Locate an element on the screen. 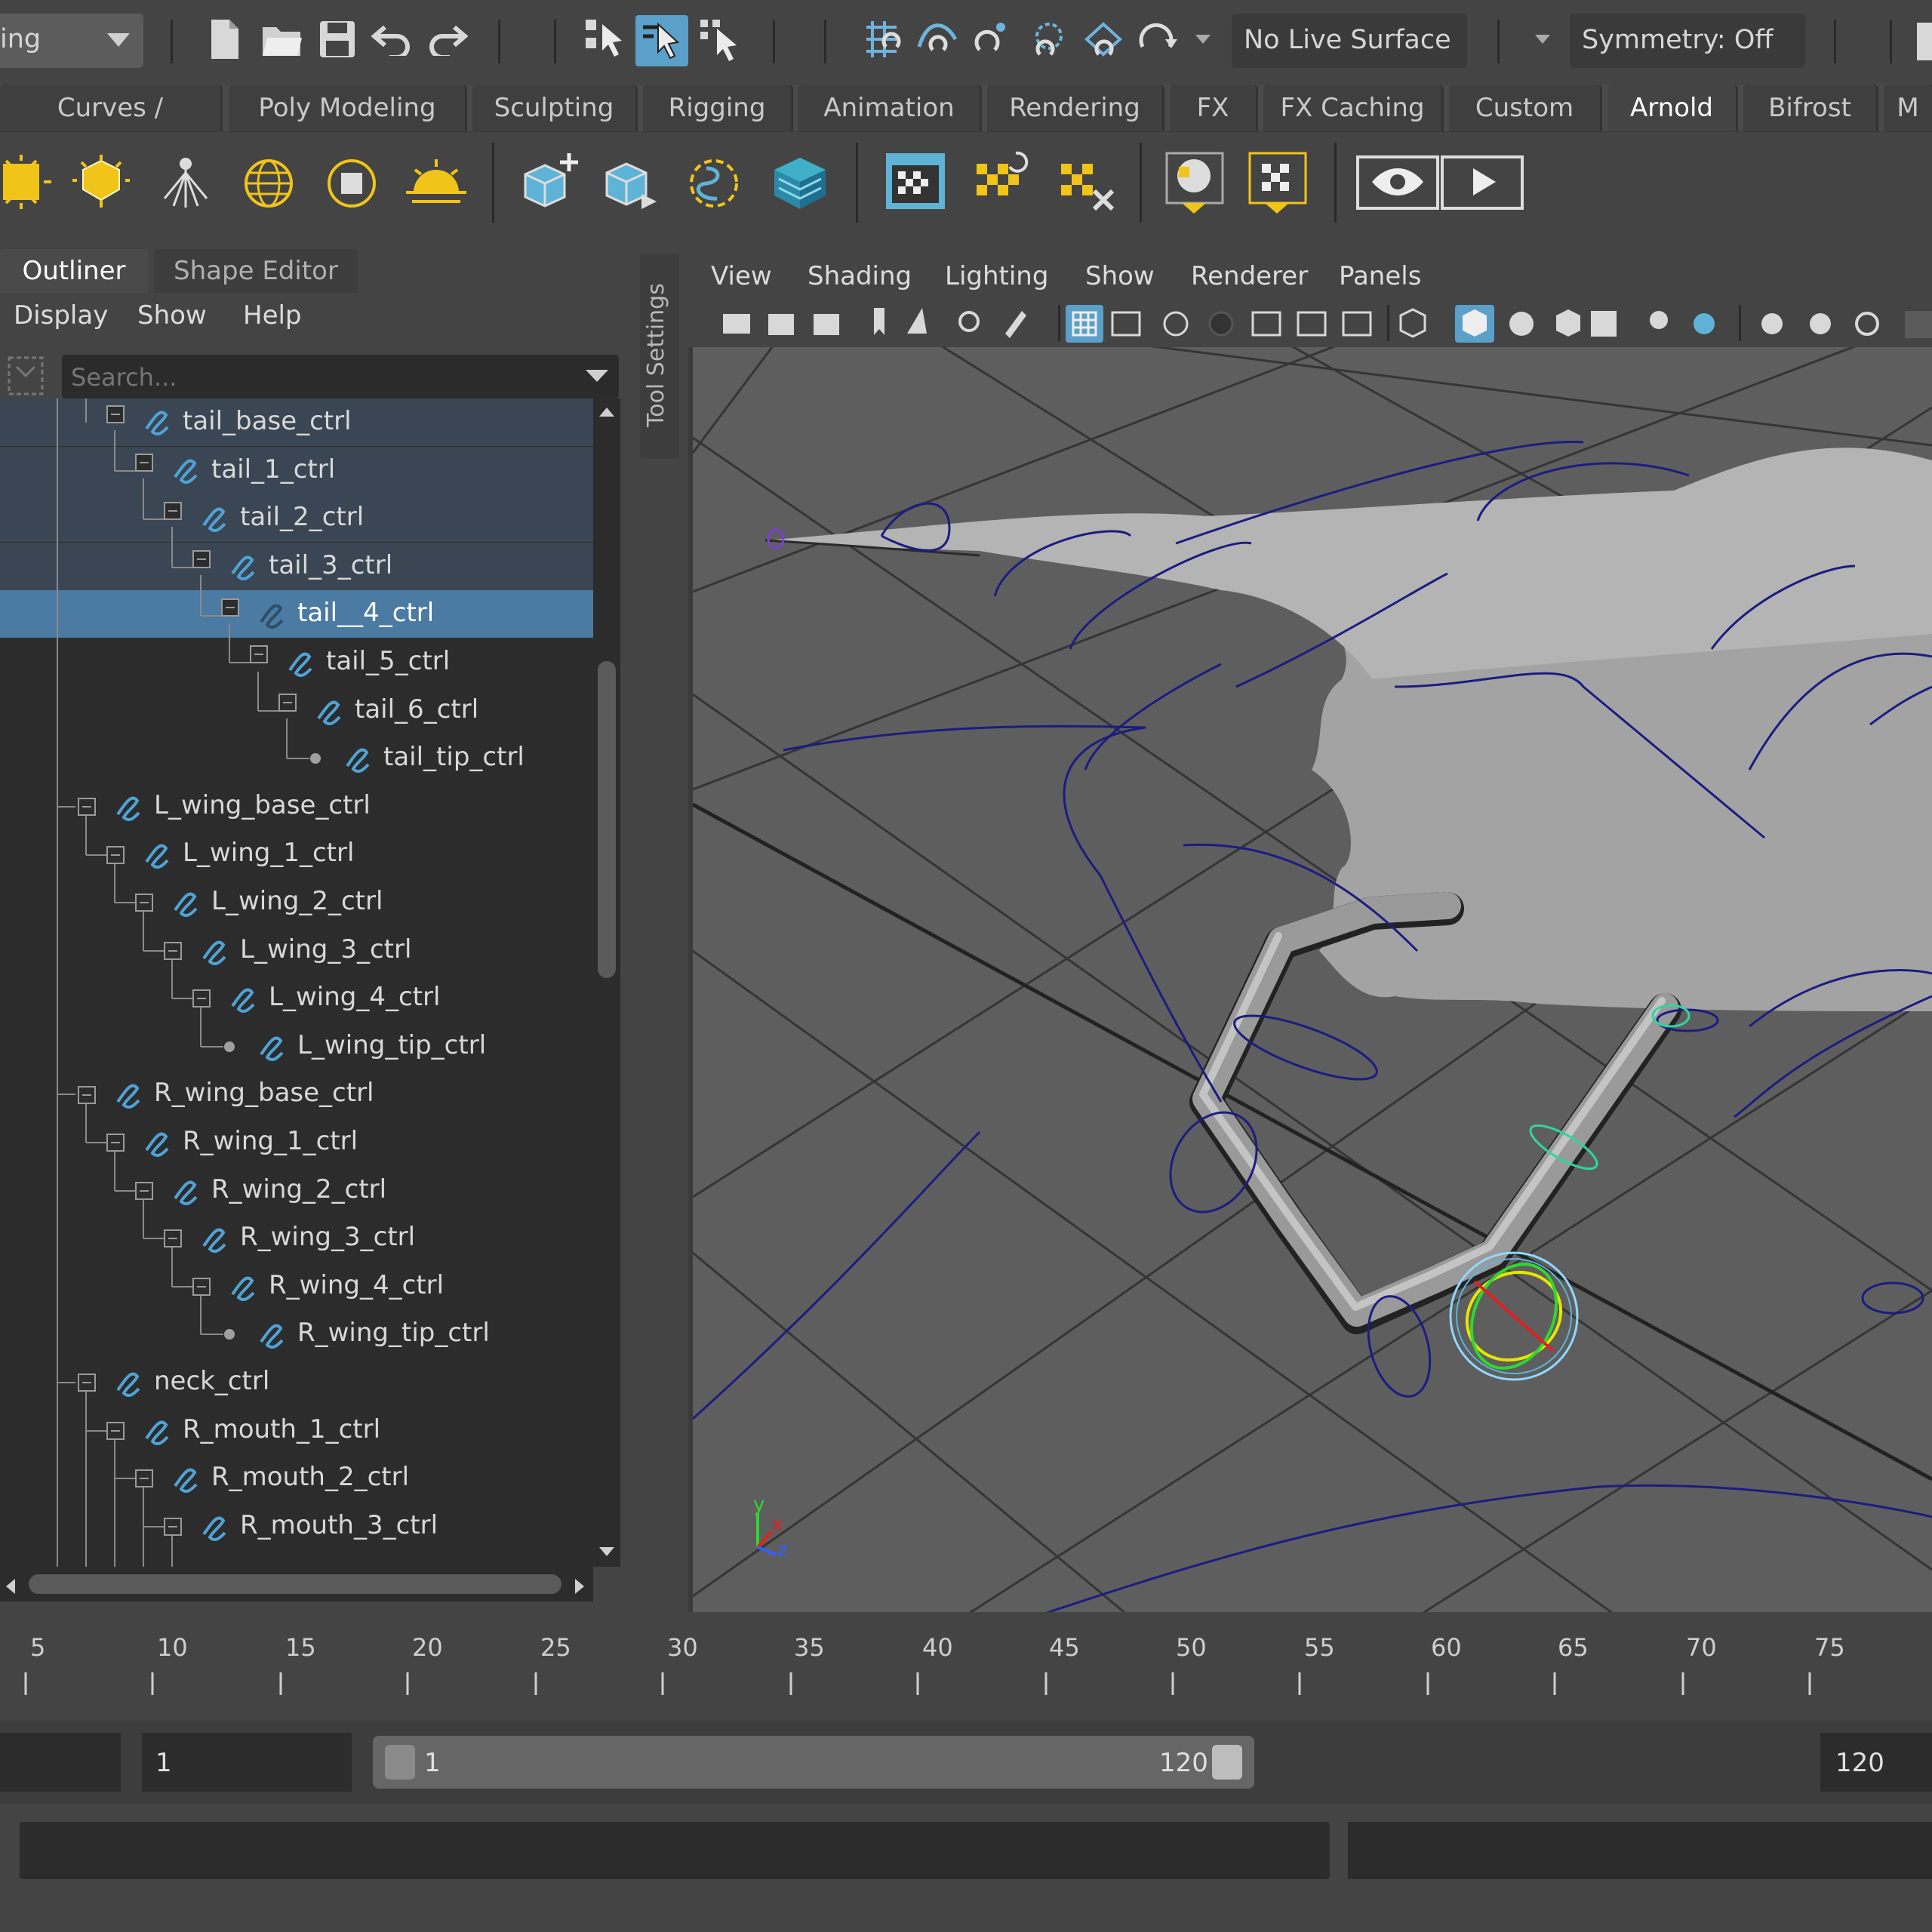 This screenshot has width=1932, height=1932. range-start-handle is located at coordinates (400, 1762).